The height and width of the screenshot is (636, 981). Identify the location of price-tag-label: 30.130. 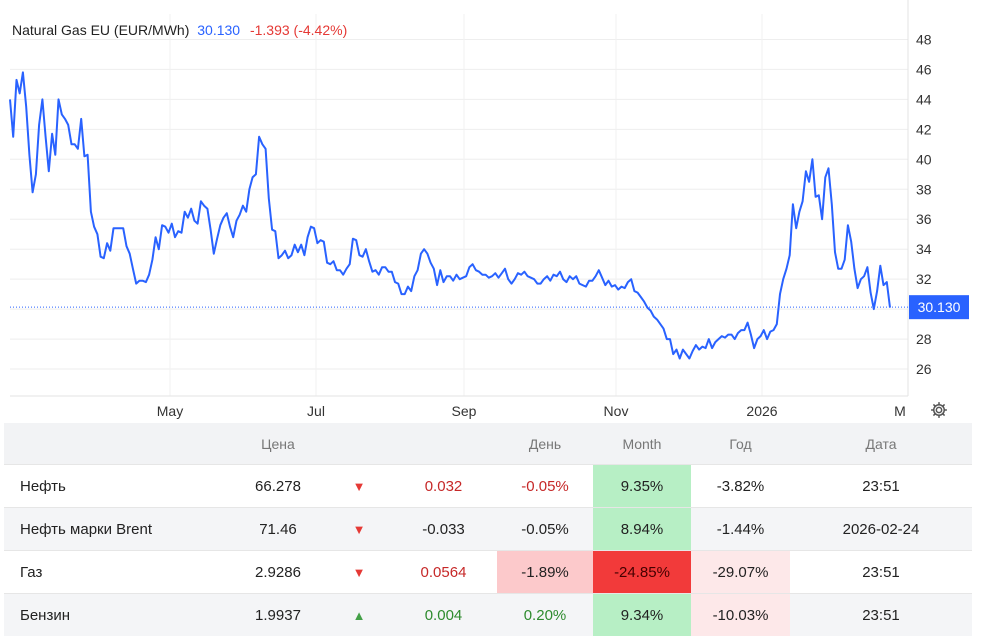
(939, 307).